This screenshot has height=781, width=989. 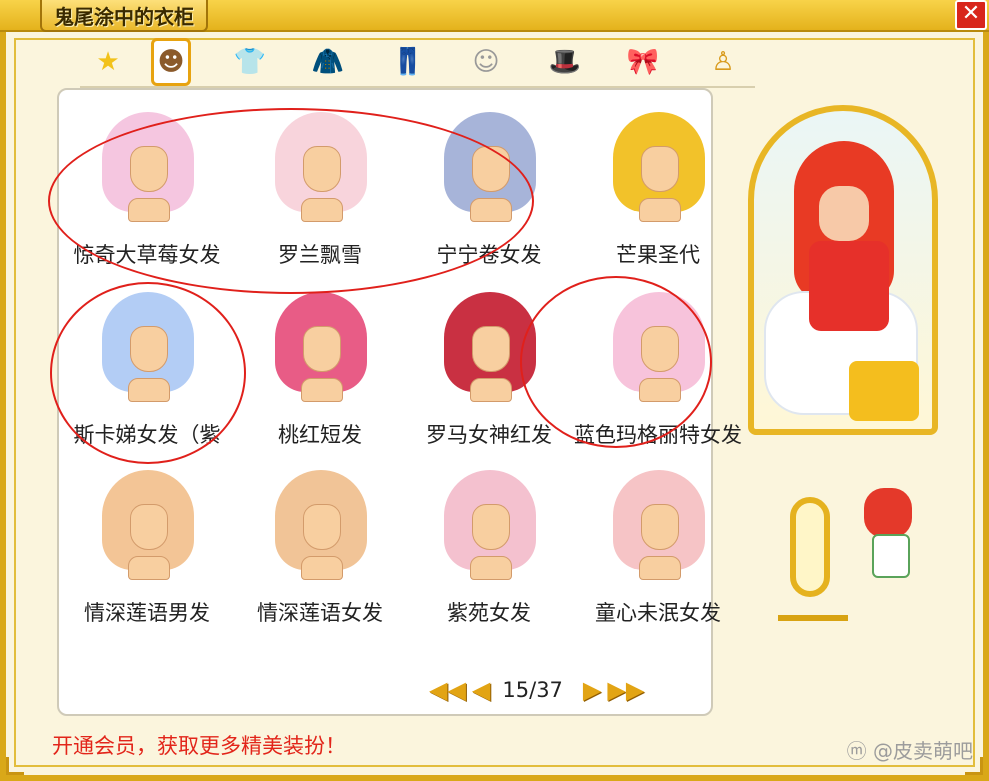 I want to click on title-bar: 鬼尾涂中的衣柜 ✕, so click(x=494, y=16).